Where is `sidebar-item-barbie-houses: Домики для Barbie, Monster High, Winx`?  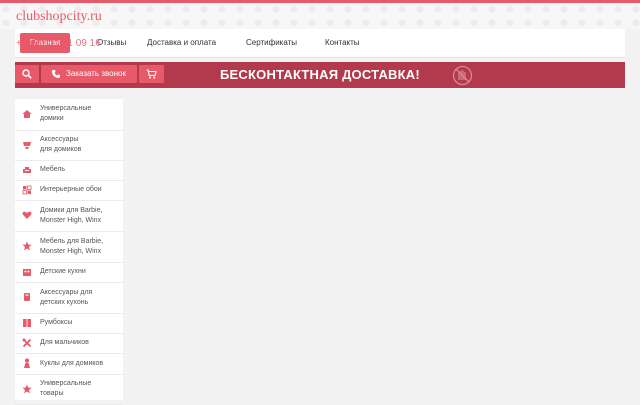 sidebar-item-barbie-houses: Домики для Barbie, Monster High, Winx is located at coordinates (69, 216).